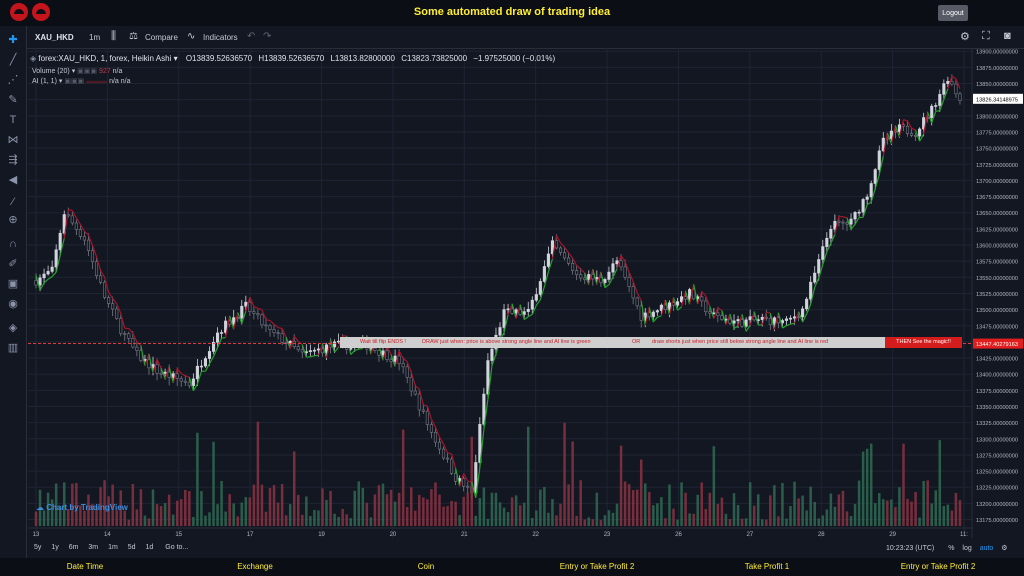  Describe the element at coordinates (176, 58) in the screenshot. I see `legend-menu-icon: ▾` at that location.